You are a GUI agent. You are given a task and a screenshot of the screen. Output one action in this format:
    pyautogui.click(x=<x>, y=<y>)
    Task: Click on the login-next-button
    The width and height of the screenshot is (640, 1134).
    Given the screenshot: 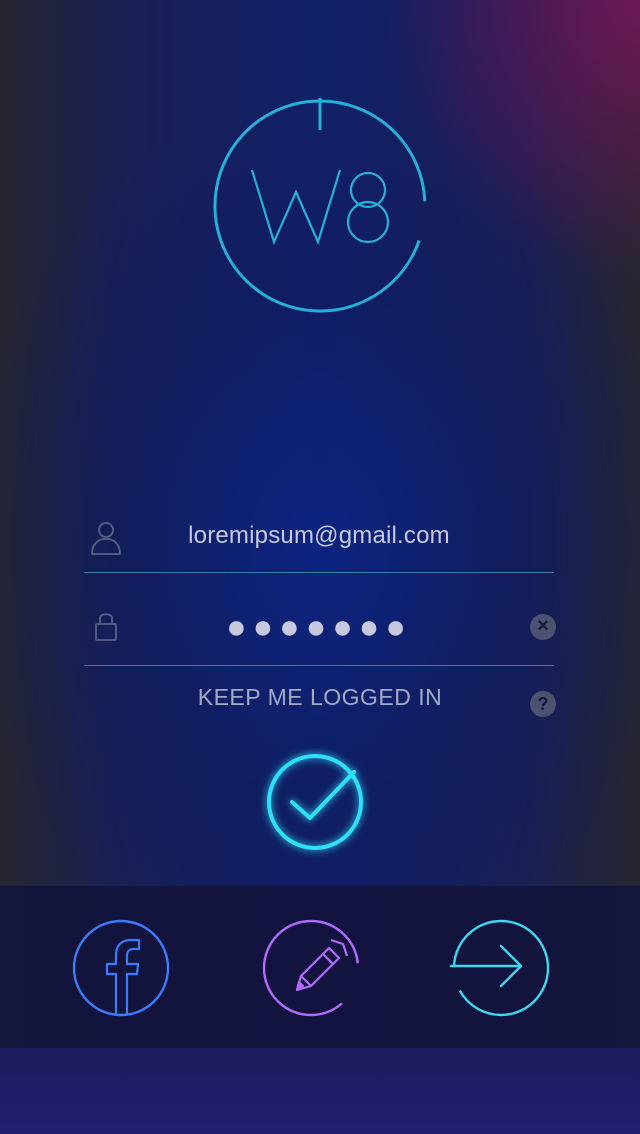 What is the action you would take?
    pyautogui.click(x=501, y=968)
    